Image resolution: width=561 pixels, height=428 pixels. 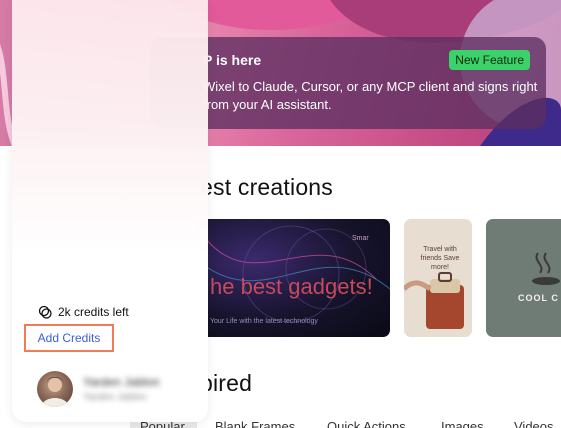 I want to click on template-card-cool: COOL C, so click(x=523, y=278).